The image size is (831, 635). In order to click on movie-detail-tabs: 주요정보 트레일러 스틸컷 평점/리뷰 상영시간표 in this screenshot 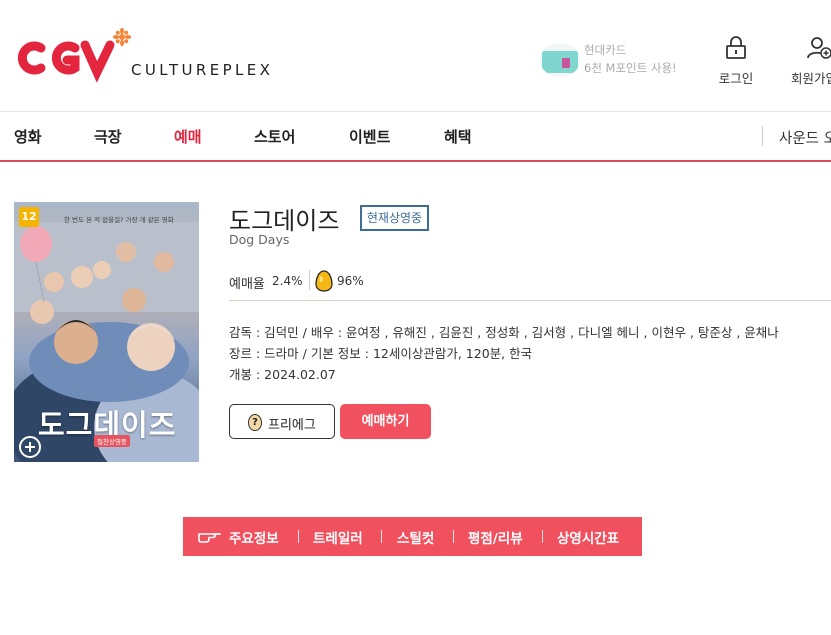, I will do `click(412, 536)`.